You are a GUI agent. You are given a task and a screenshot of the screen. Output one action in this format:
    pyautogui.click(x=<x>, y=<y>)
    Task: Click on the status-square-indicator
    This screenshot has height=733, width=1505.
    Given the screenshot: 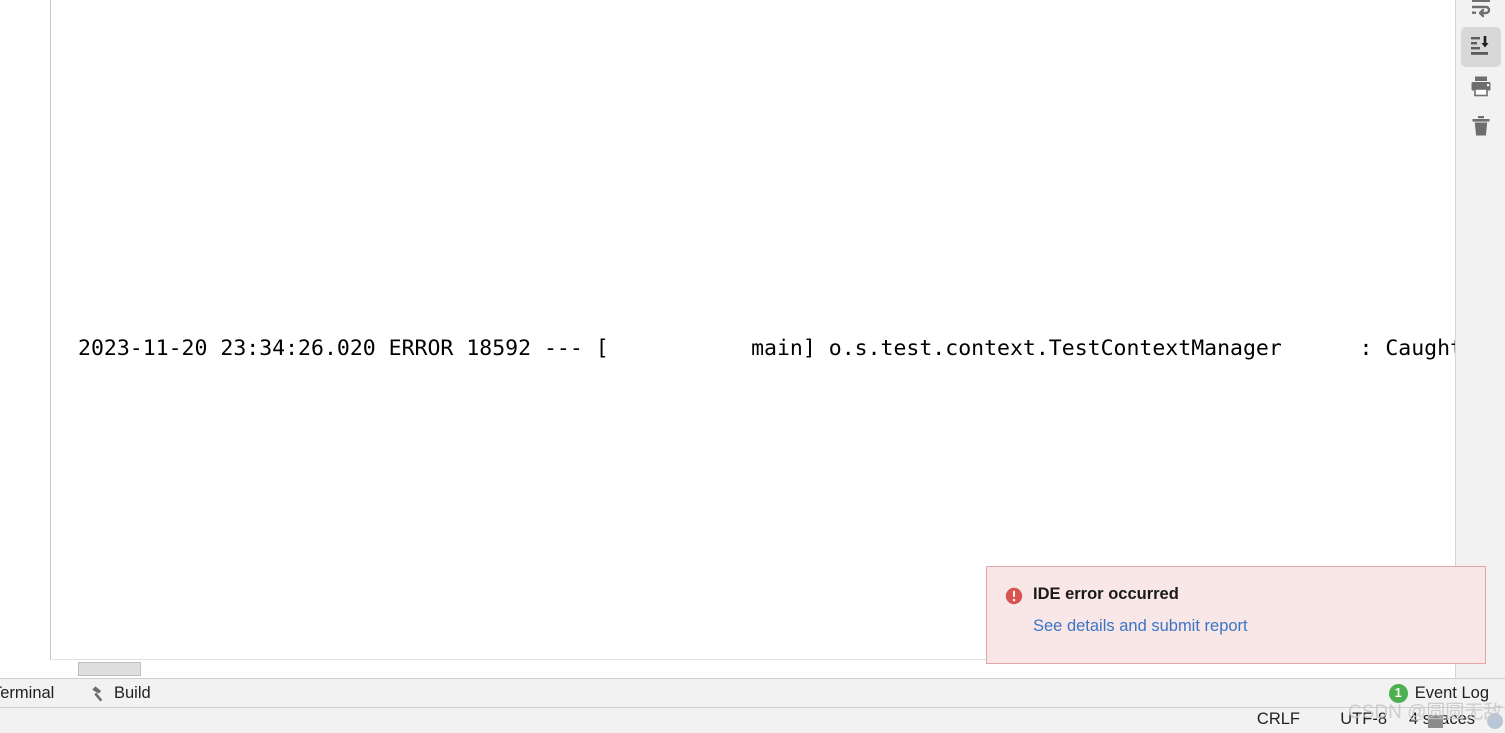 What is the action you would take?
    pyautogui.click(x=1435, y=721)
    